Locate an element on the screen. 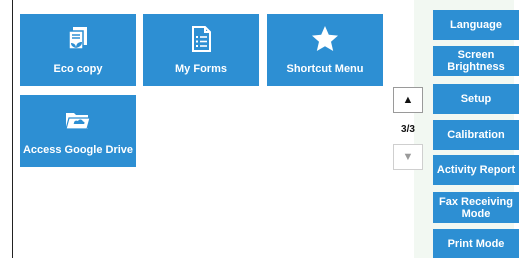 The image size is (526, 258). activity-report-button: Activity Report is located at coordinates (476, 170).